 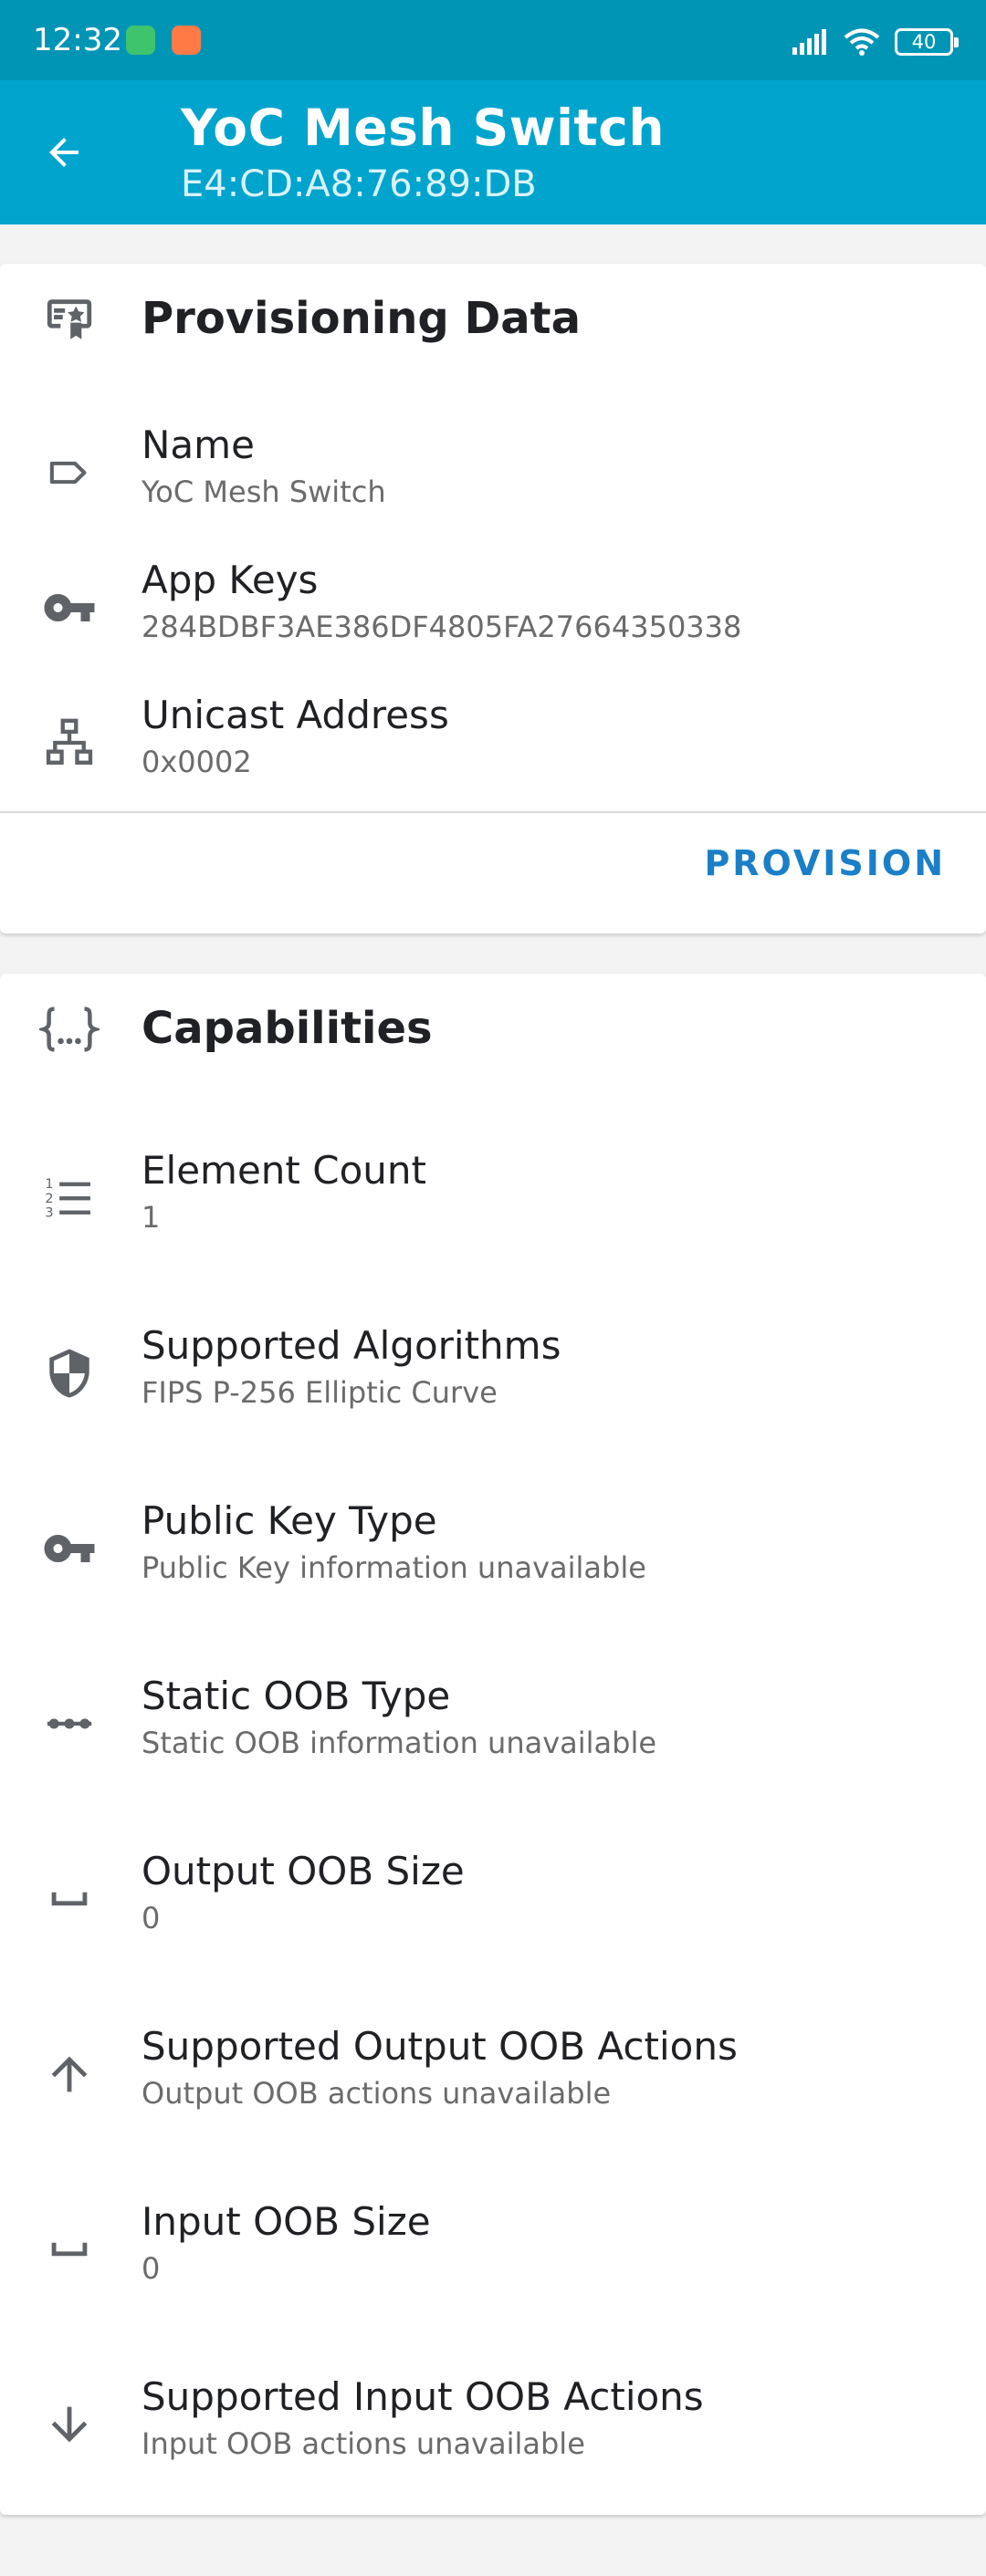 I want to click on row-label: Supported Algorithms, so click(x=351, y=1345).